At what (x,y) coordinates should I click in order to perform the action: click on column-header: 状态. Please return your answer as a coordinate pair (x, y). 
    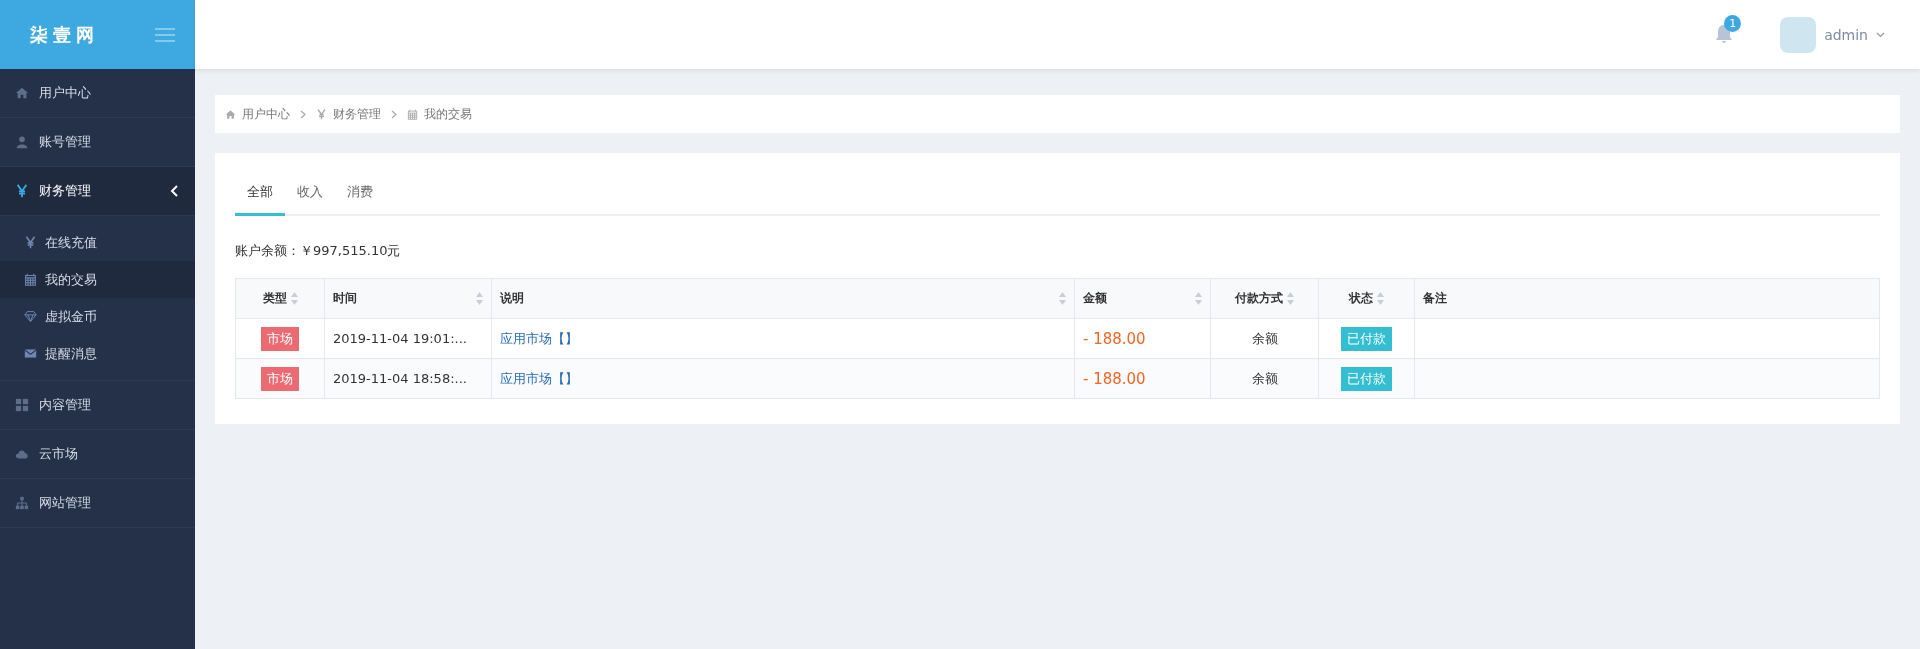
    Looking at the image, I should click on (1361, 298).